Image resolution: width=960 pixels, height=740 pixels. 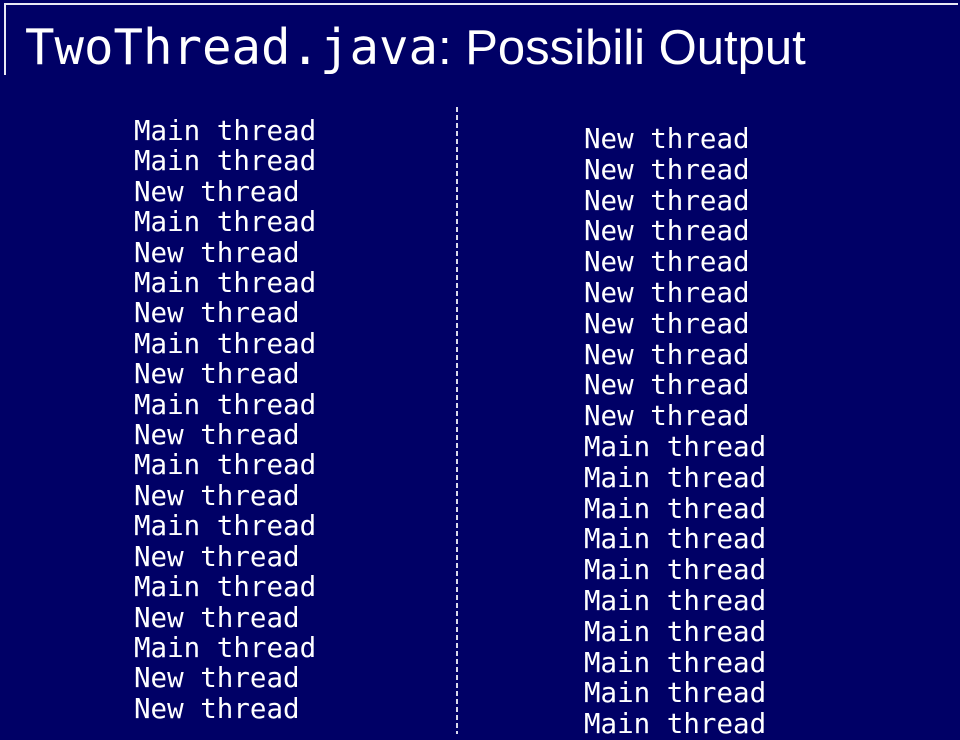 What do you see at coordinates (481, 4) in the screenshot?
I see `slide-frame-top-border` at bounding box center [481, 4].